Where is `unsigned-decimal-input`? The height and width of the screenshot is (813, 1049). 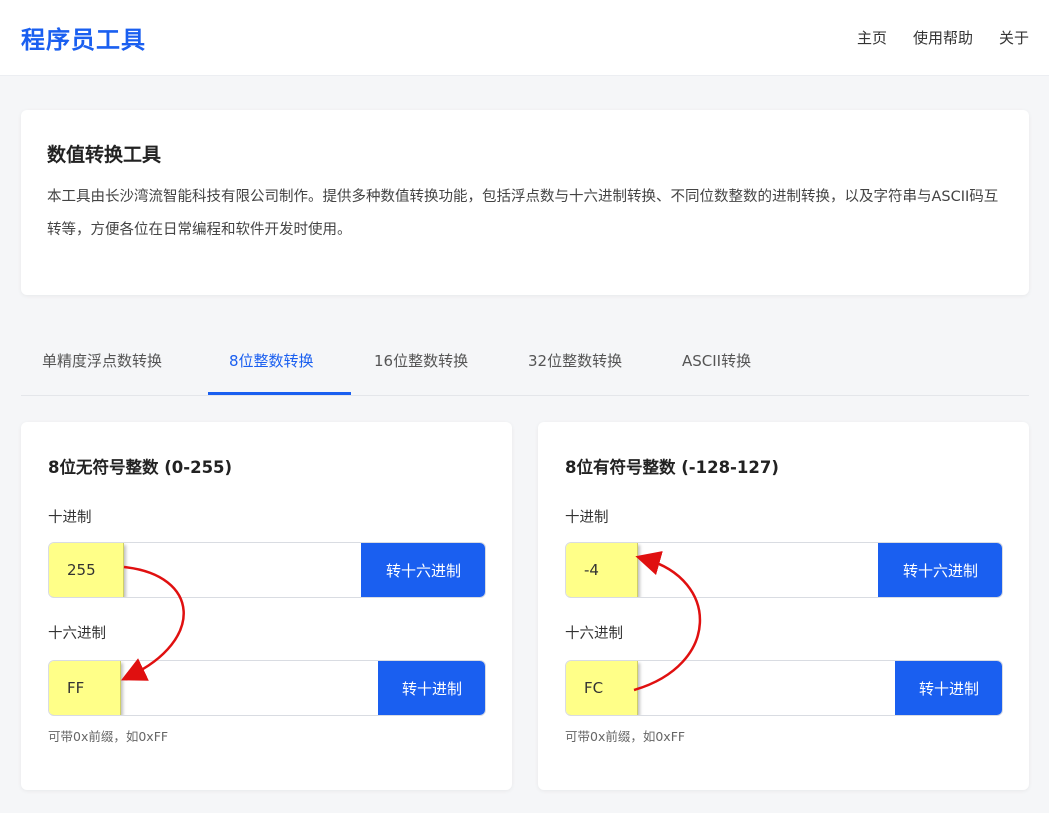
unsigned-decimal-input is located at coordinates (217, 570).